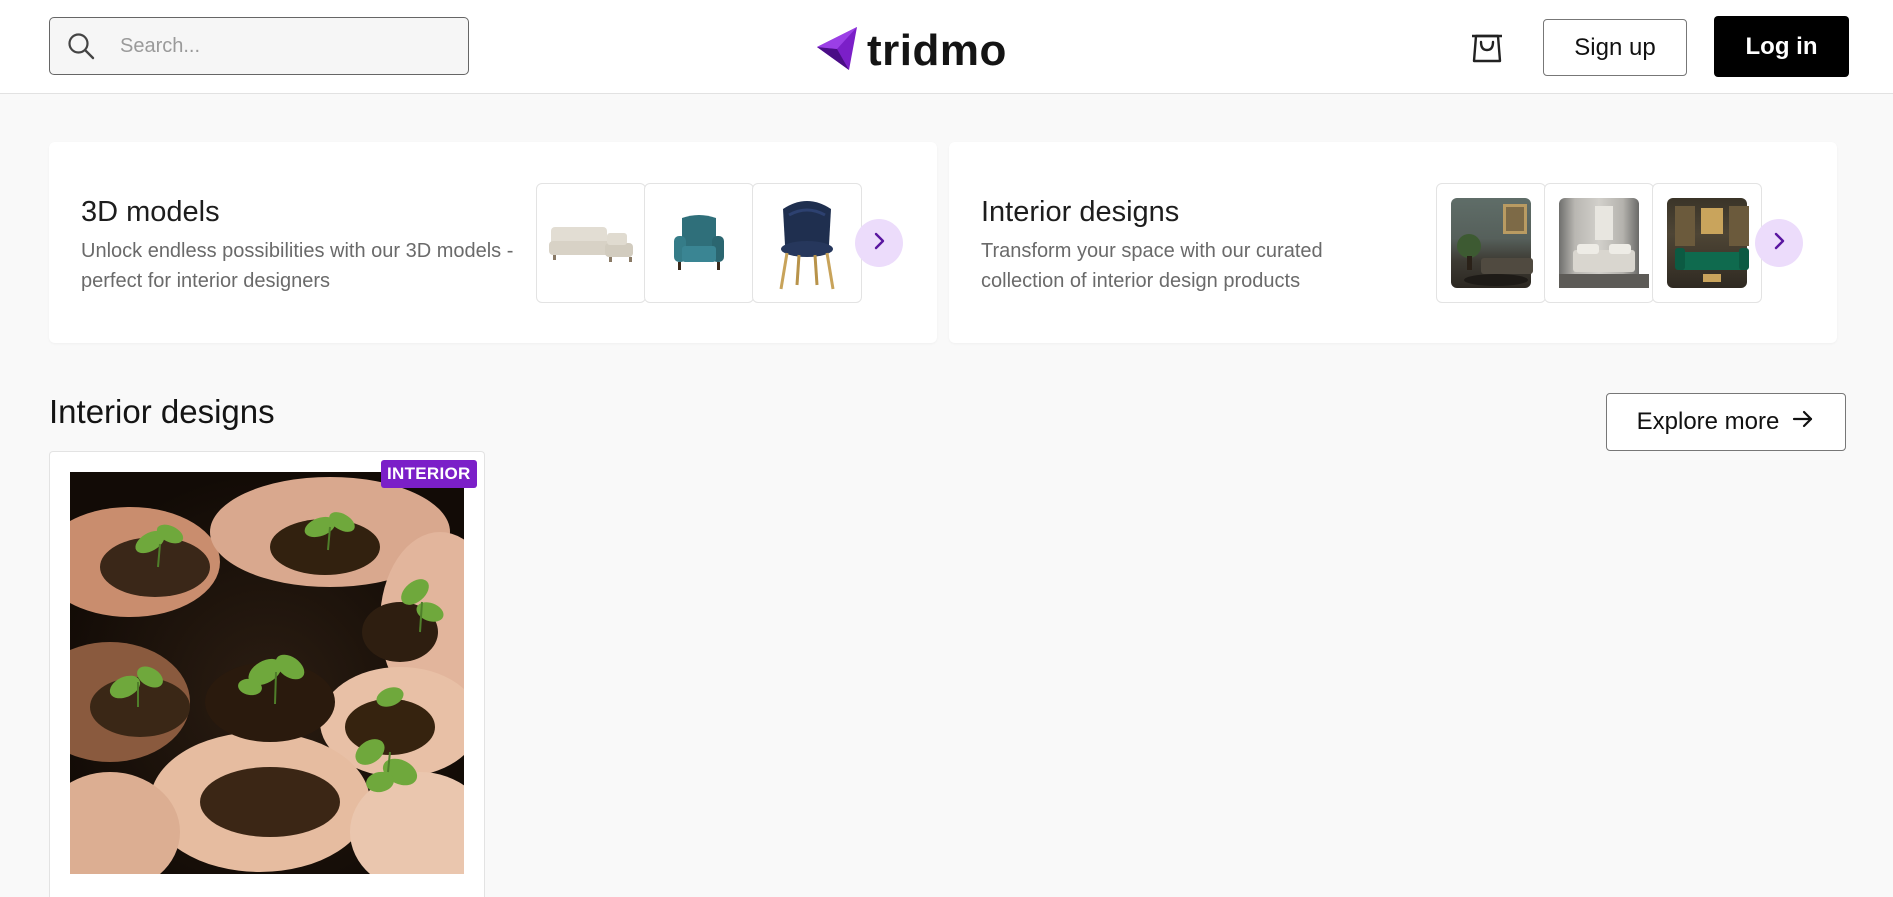 This screenshot has height=897, width=1893. I want to click on arrow-right-icon, so click(1803, 422).